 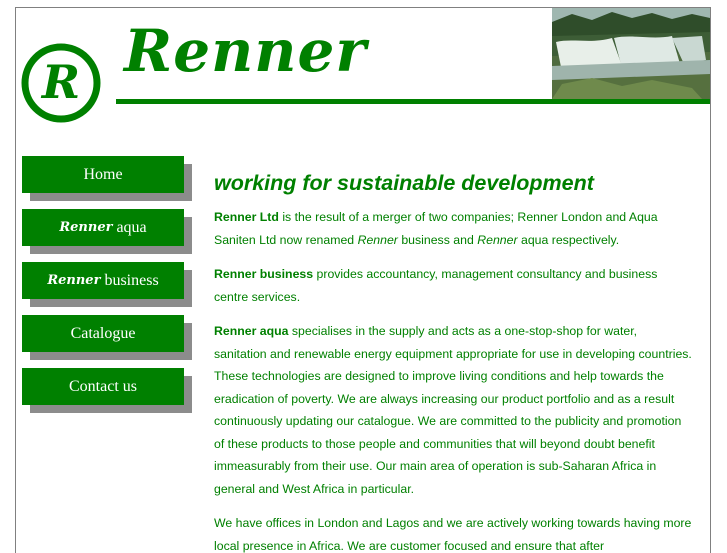 I want to click on nav-label: aqua, so click(x=131, y=227).